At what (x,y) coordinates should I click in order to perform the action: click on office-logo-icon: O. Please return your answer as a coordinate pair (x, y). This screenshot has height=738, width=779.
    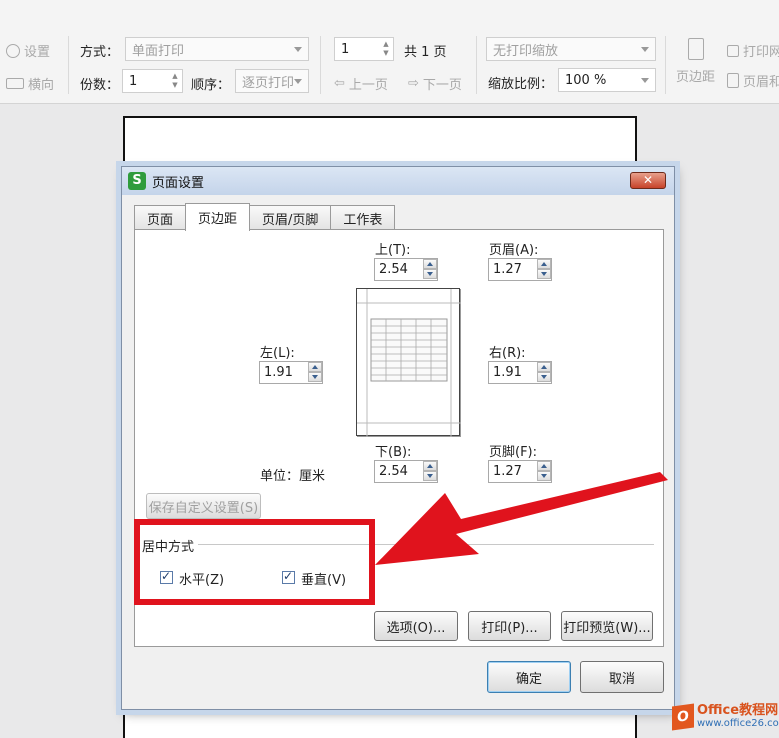
    Looking at the image, I should click on (683, 717).